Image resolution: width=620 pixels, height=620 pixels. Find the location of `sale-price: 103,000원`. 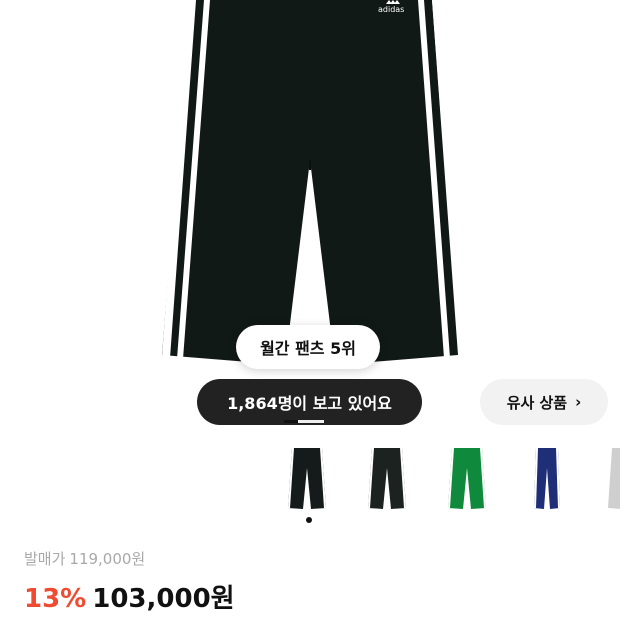

sale-price: 103,000원 is located at coordinates (163, 599).